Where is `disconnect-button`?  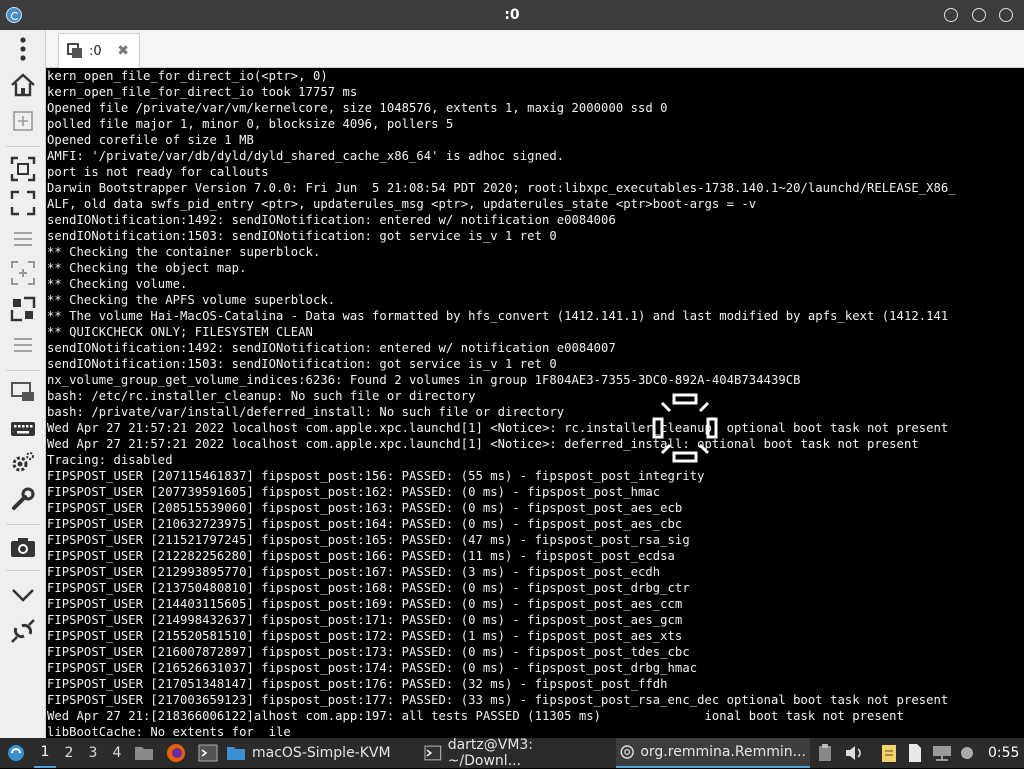
disconnect-button is located at coordinates (23, 631).